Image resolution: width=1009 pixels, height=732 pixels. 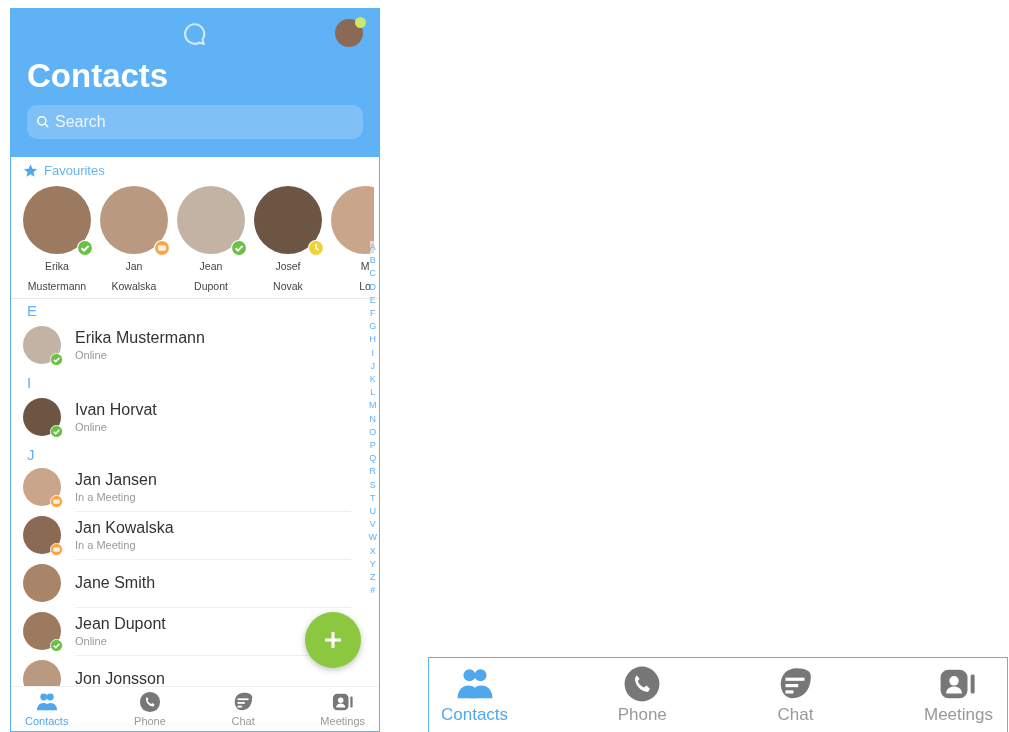 What do you see at coordinates (30, 170) in the screenshot?
I see `star-icon` at bounding box center [30, 170].